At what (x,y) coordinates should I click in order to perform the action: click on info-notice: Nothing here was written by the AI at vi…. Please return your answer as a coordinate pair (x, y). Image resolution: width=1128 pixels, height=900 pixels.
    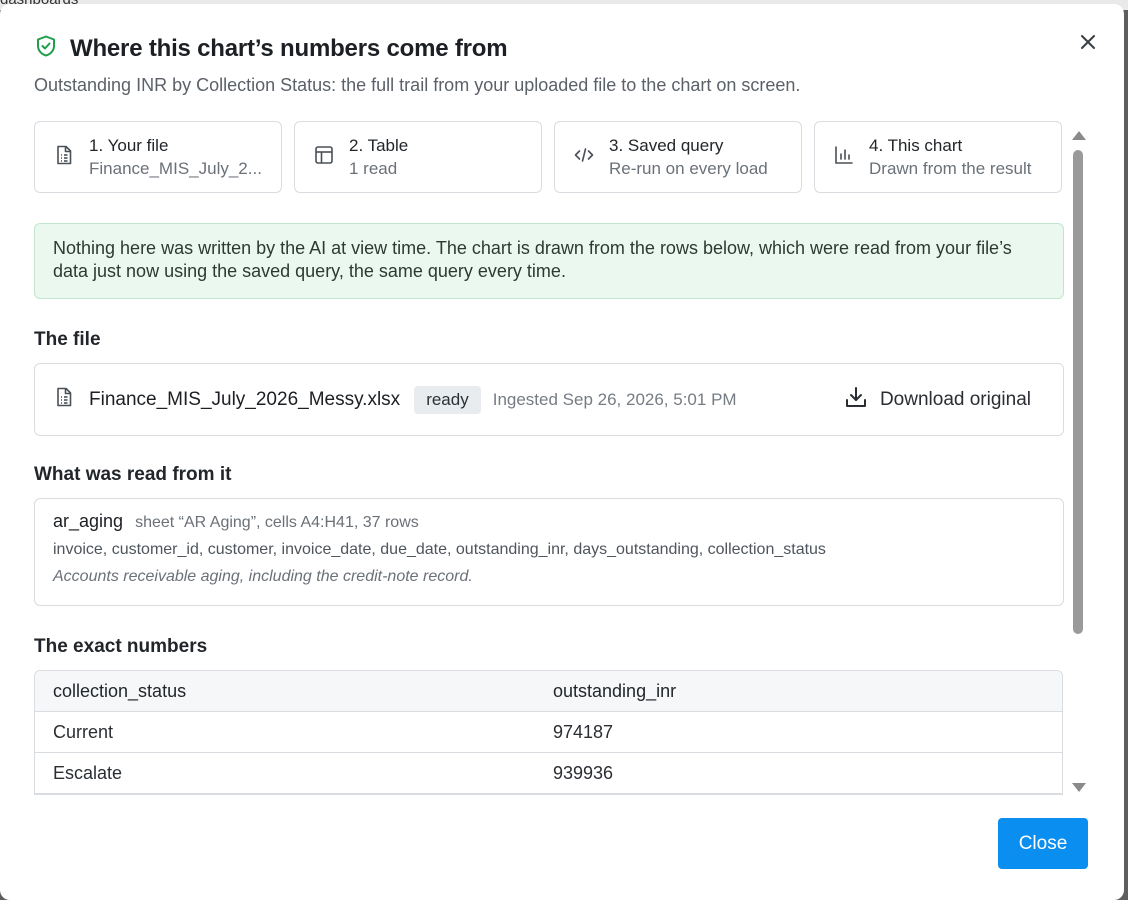
    Looking at the image, I should click on (549, 261).